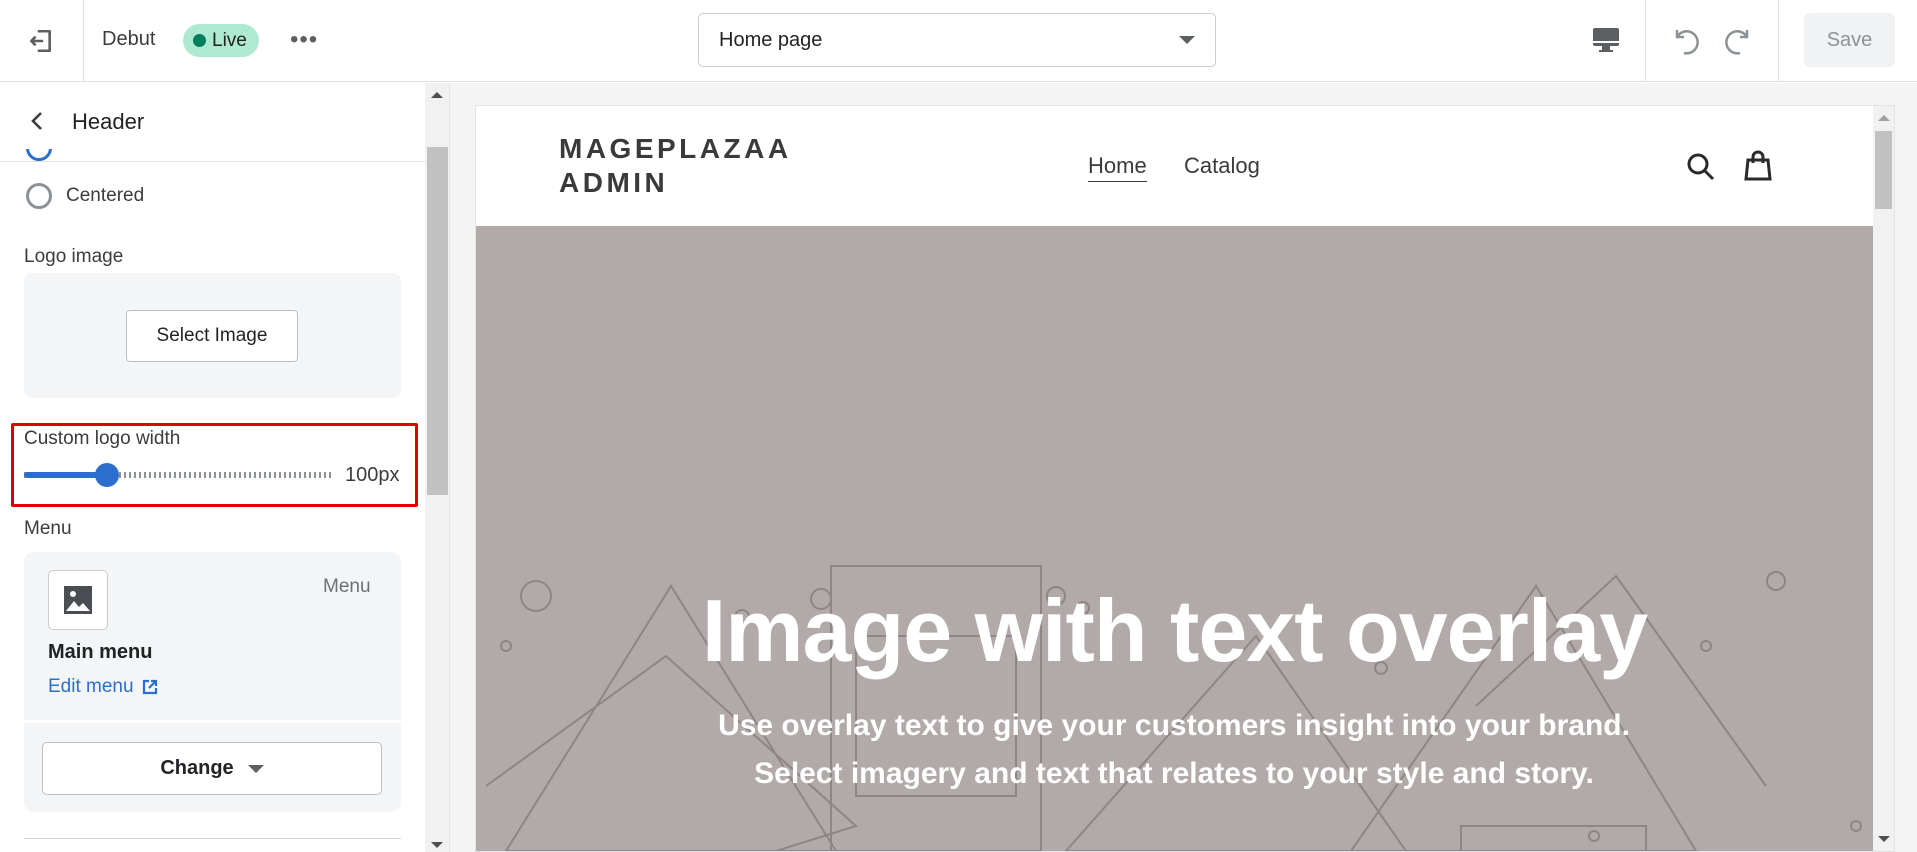 The image size is (1917, 852). Describe the element at coordinates (102, 438) in the screenshot. I see `custom-logo-width-label: Custom logo width` at that location.